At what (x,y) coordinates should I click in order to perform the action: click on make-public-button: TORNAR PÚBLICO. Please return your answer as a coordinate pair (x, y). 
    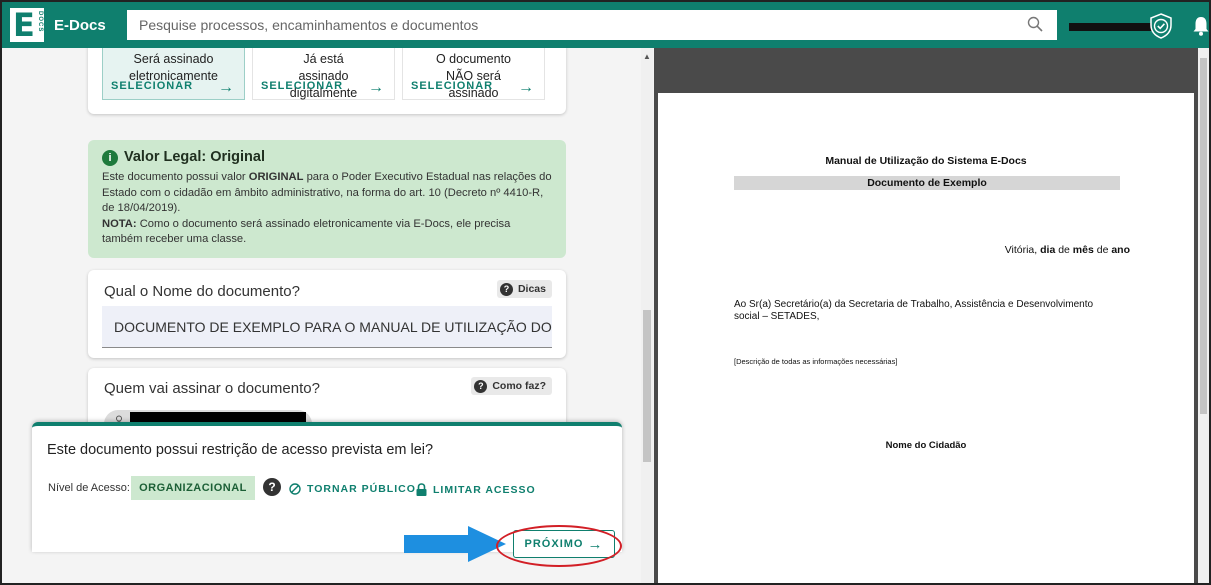
    Looking at the image, I should click on (352, 489).